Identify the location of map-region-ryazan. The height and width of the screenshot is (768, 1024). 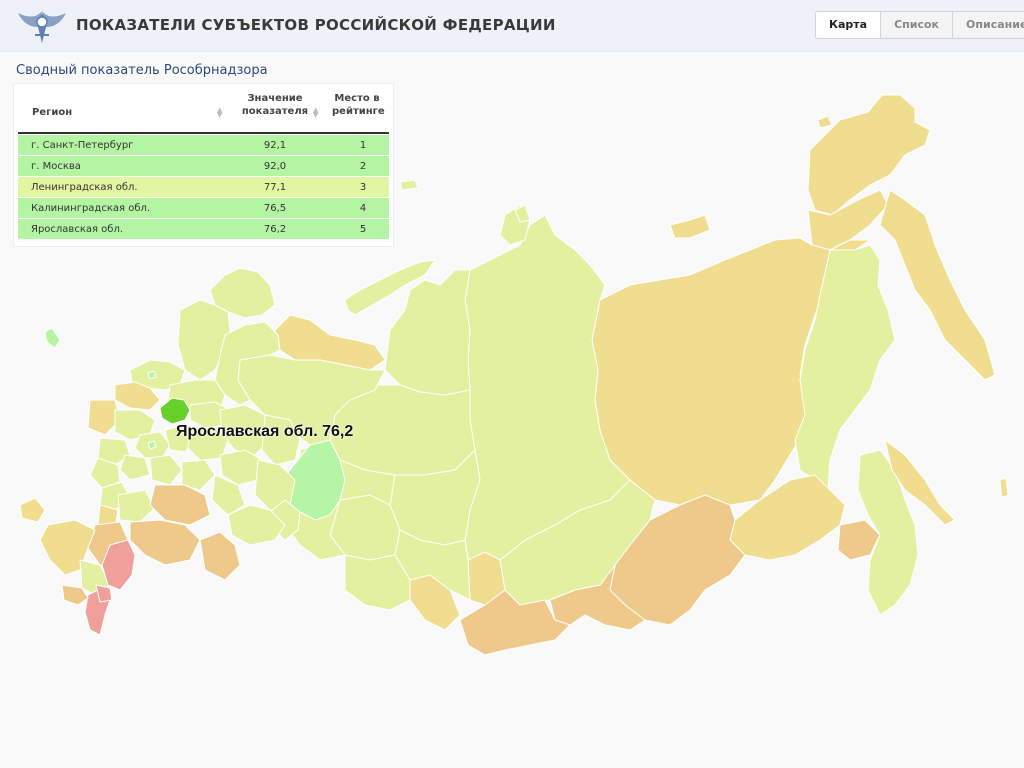
(166, 470).